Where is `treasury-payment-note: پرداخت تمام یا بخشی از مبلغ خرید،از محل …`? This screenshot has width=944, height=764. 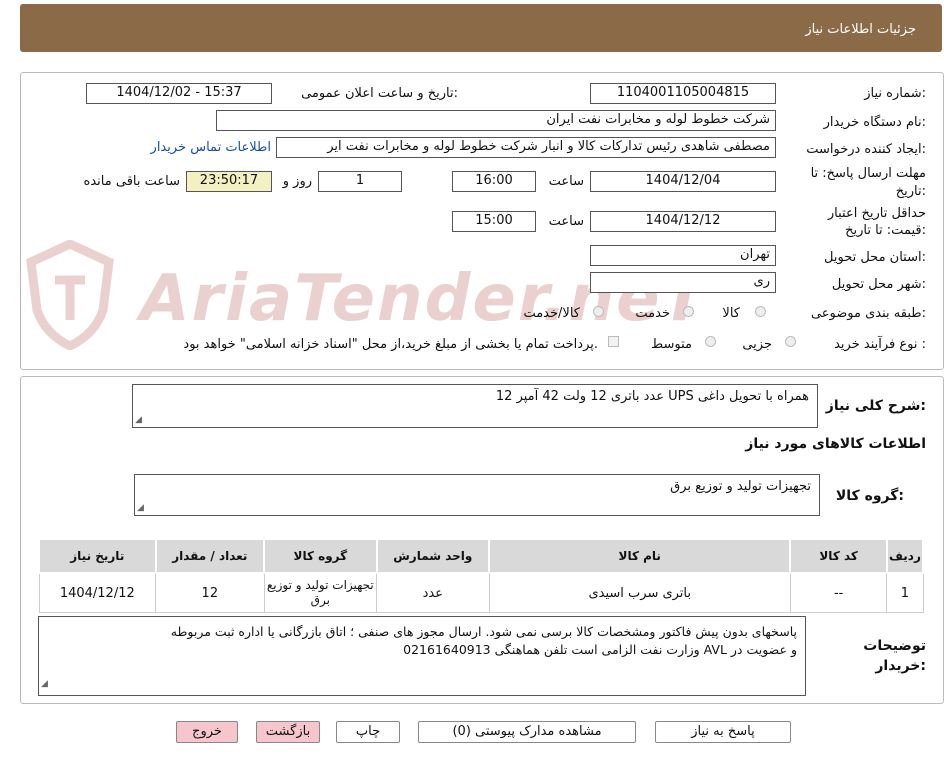
treasury-payment-note: پرداخت تمام یا بخشی از مبلغ خرید،از محل … is located at coordinates (390, 344).